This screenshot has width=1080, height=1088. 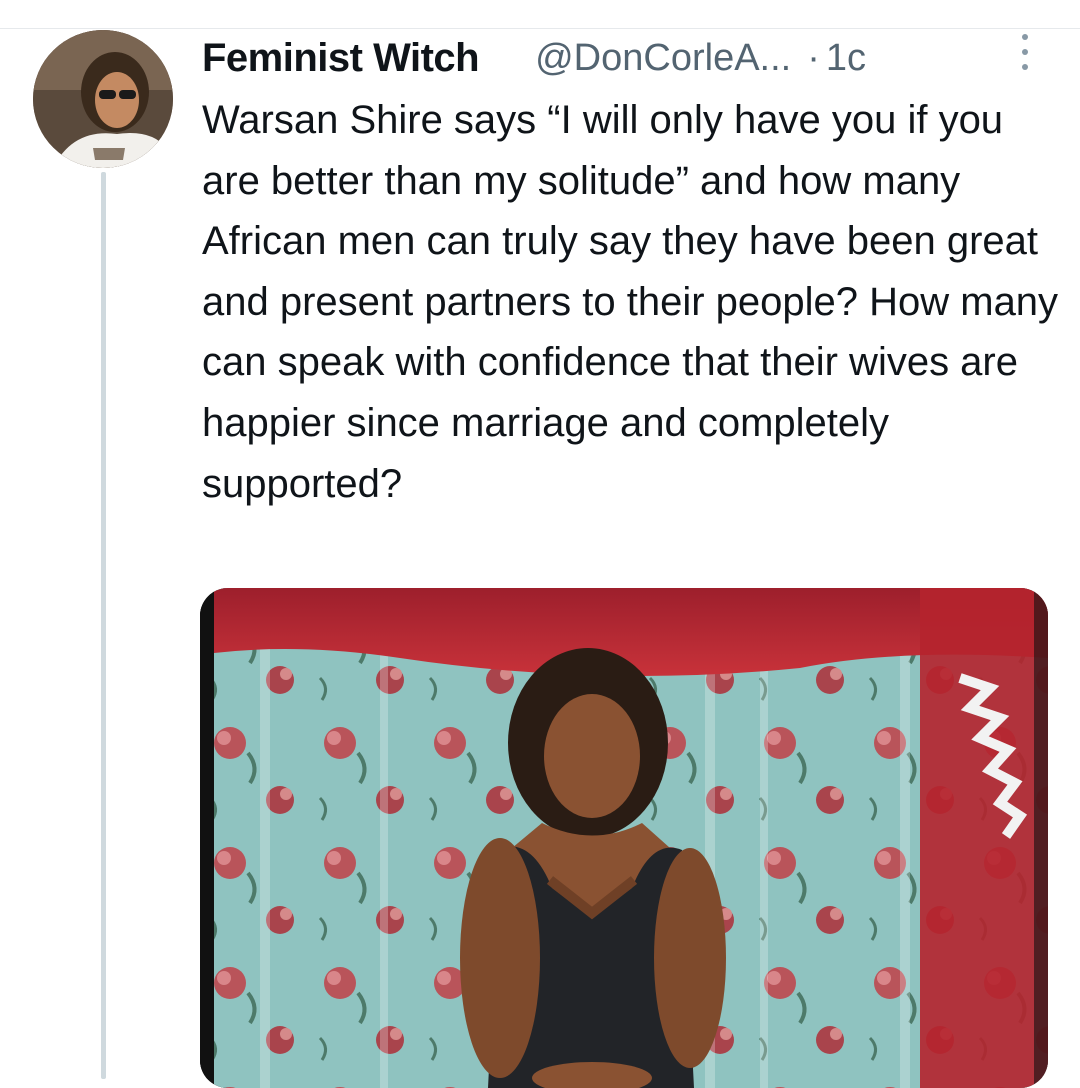 I want to click on thread-line, so click(x=103, y=625).